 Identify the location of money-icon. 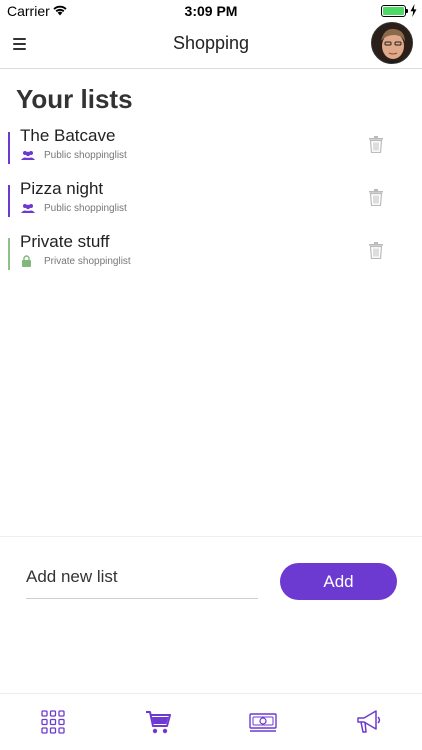
(263, 722).